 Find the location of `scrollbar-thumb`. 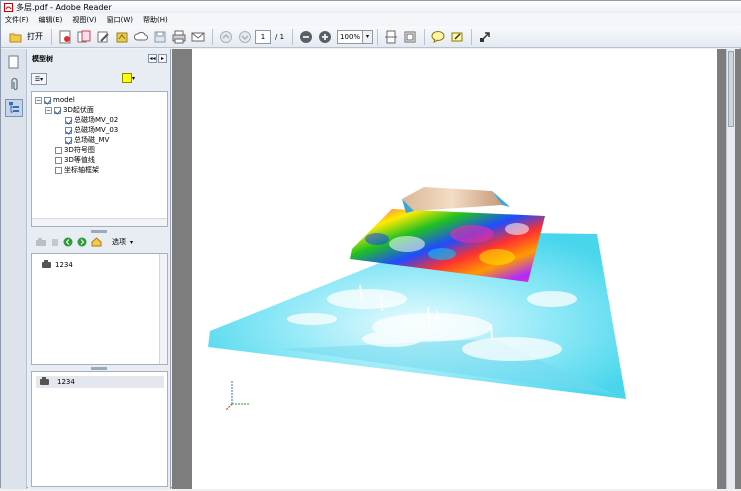

scrollbar-thumb is located at coordinates (731, 89).